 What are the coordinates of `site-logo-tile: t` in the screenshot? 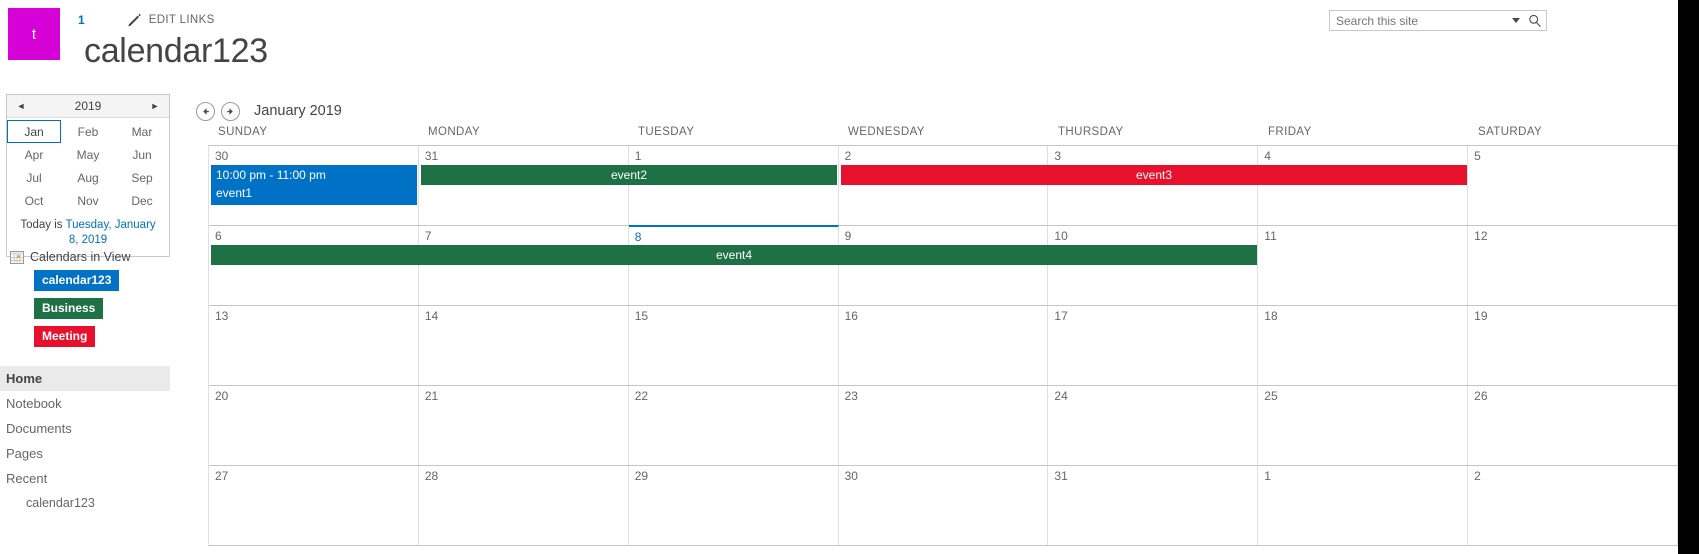 It's located at (34, 34).